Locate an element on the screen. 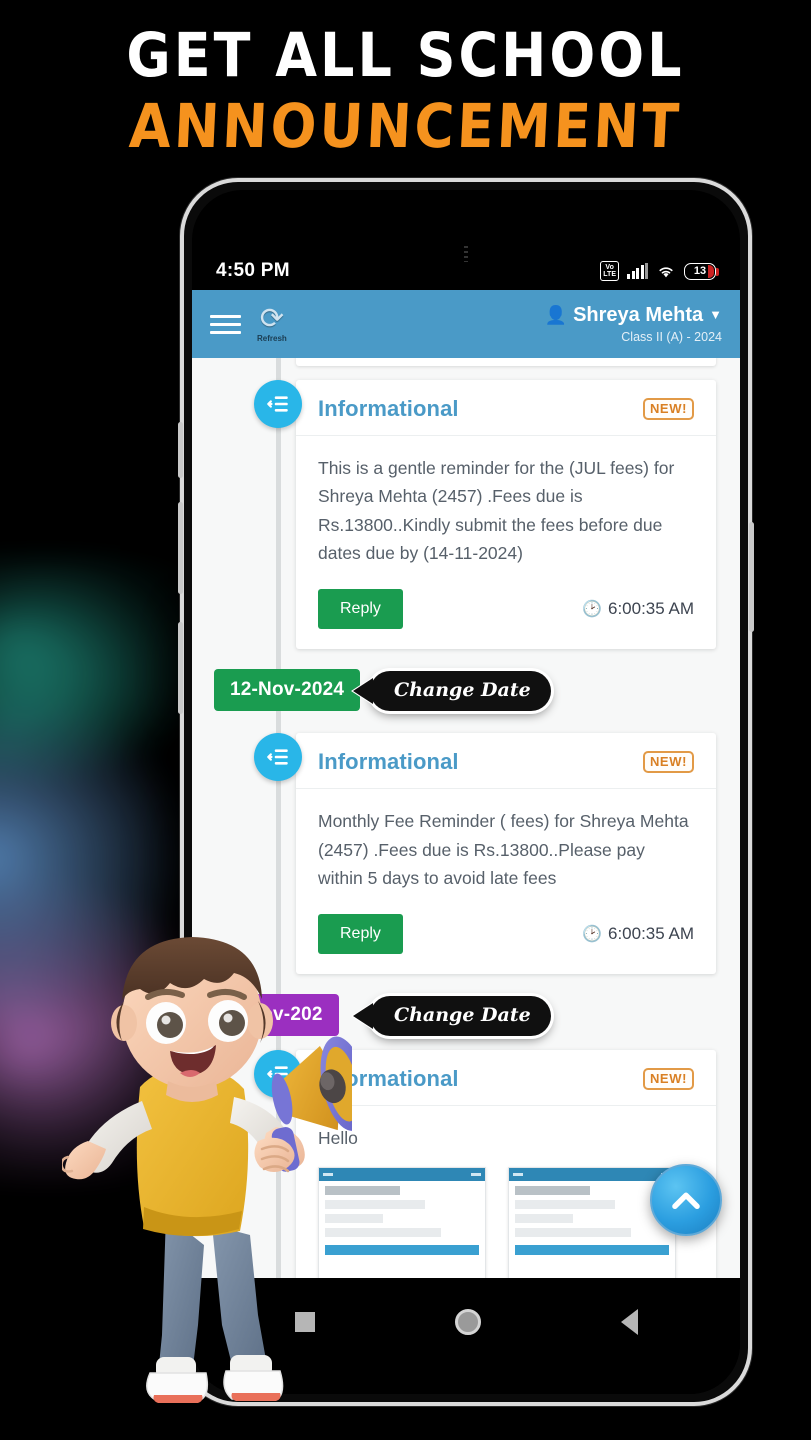 The image size is (811, 1440). reply-button: Reply is located at coordinates (360, 609).